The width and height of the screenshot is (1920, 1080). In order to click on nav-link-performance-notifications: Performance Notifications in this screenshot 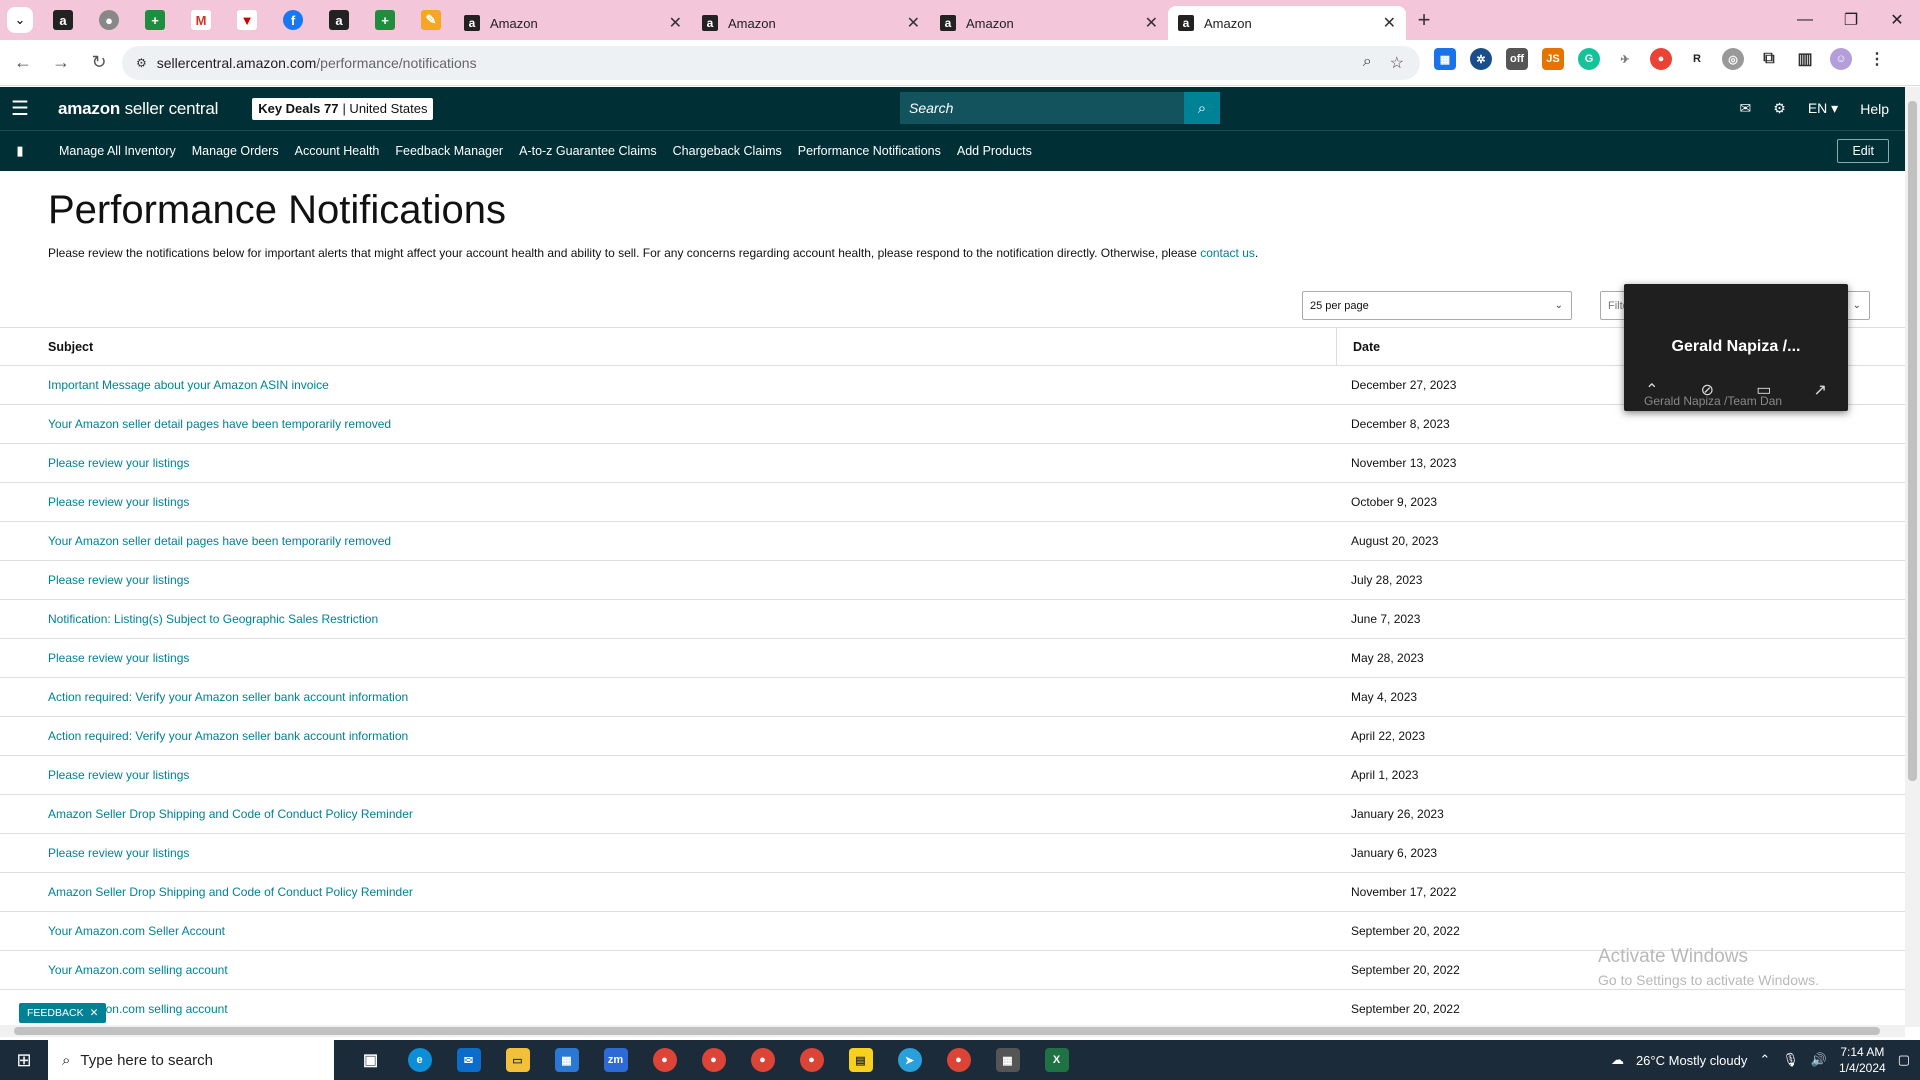, I will do `click(869, 151)`.